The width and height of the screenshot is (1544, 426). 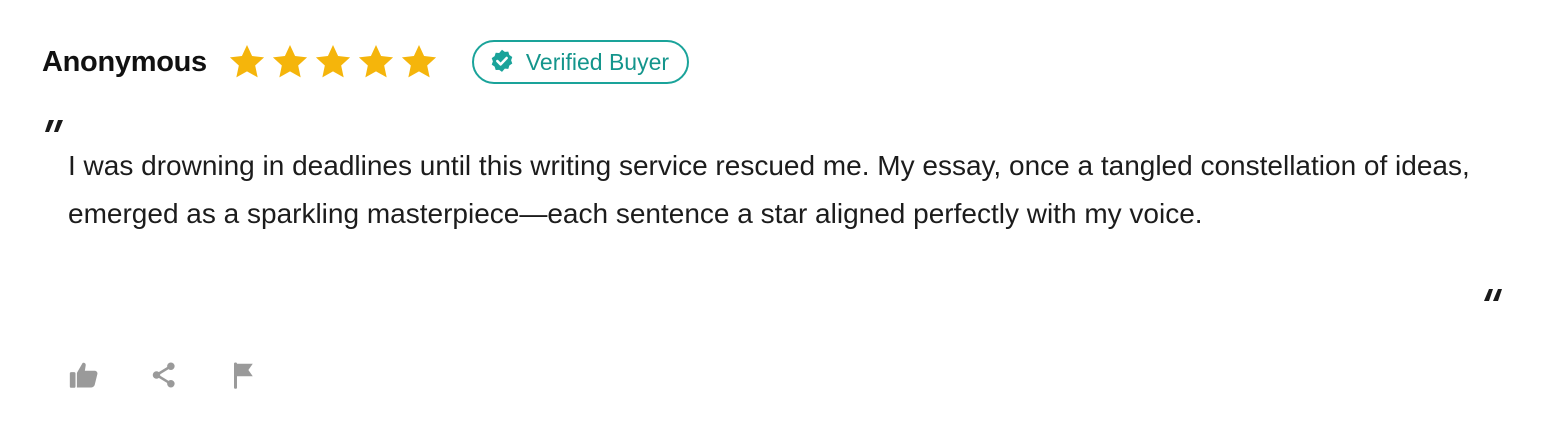 What do you see at coordinates (186, 375) in the screenshot?
I see `review-actions` at bounding box center [186, 375].